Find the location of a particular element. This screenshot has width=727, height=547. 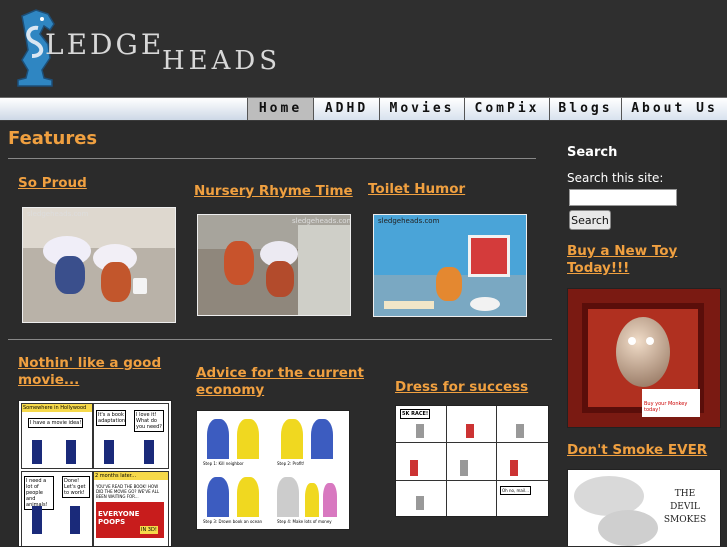

feature-link-toilet-humor: Toilet Humor is located at coordinates (448, 189).